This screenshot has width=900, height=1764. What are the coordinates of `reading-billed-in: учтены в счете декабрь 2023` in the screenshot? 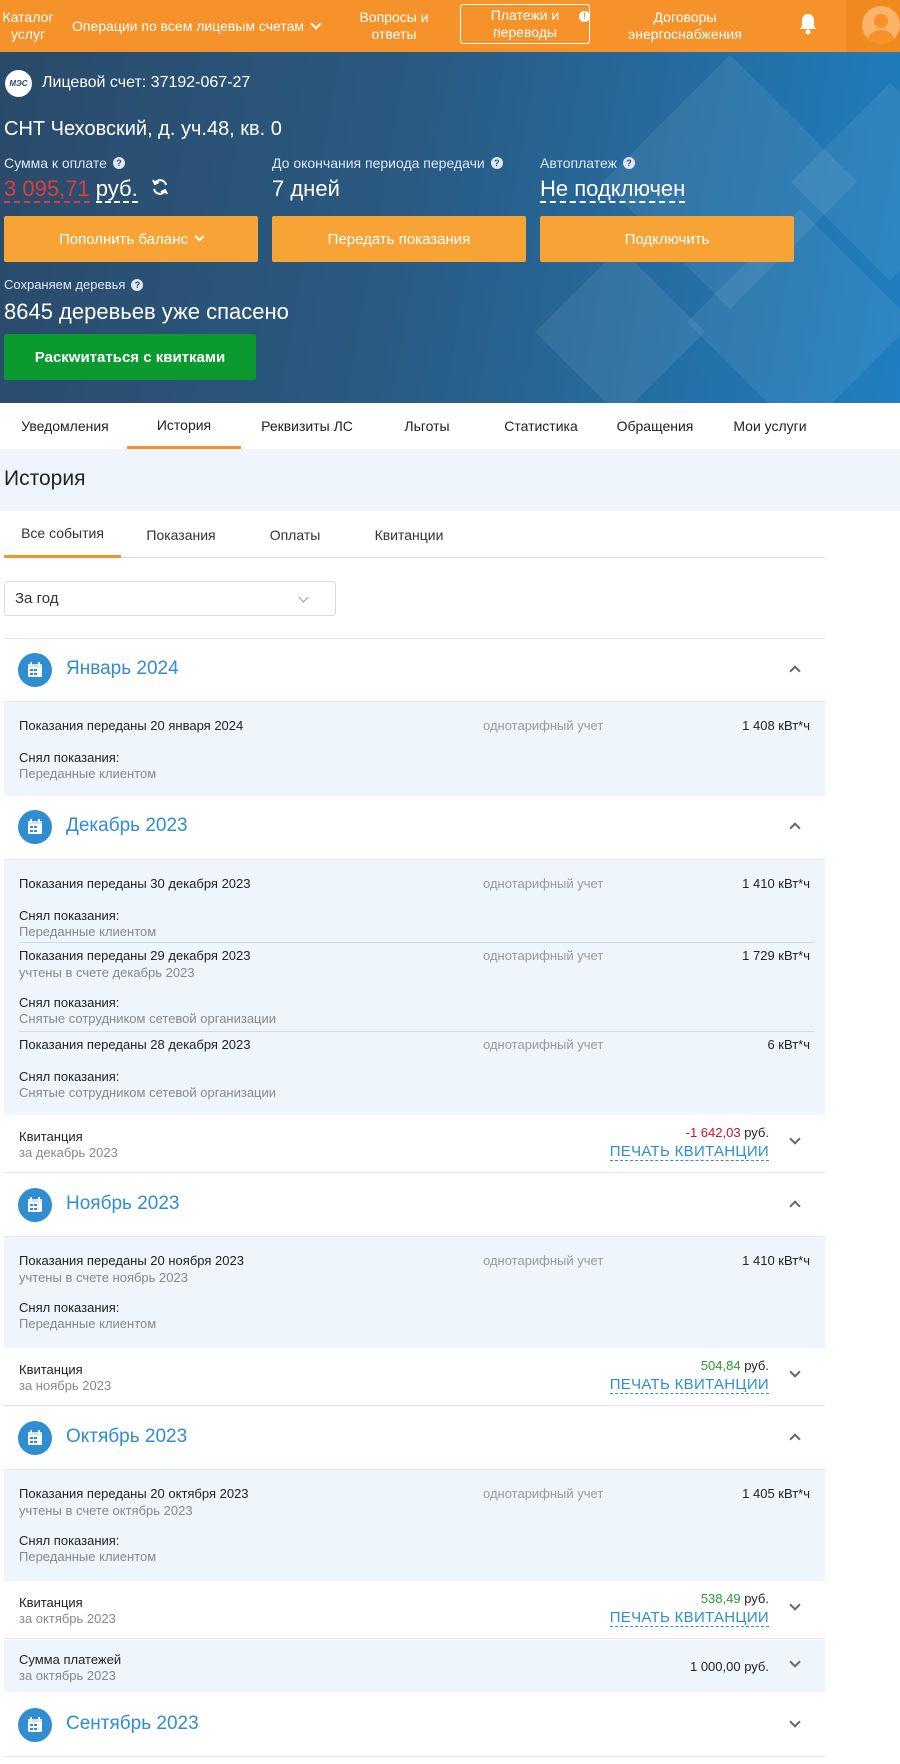 It's located at (107, 972).